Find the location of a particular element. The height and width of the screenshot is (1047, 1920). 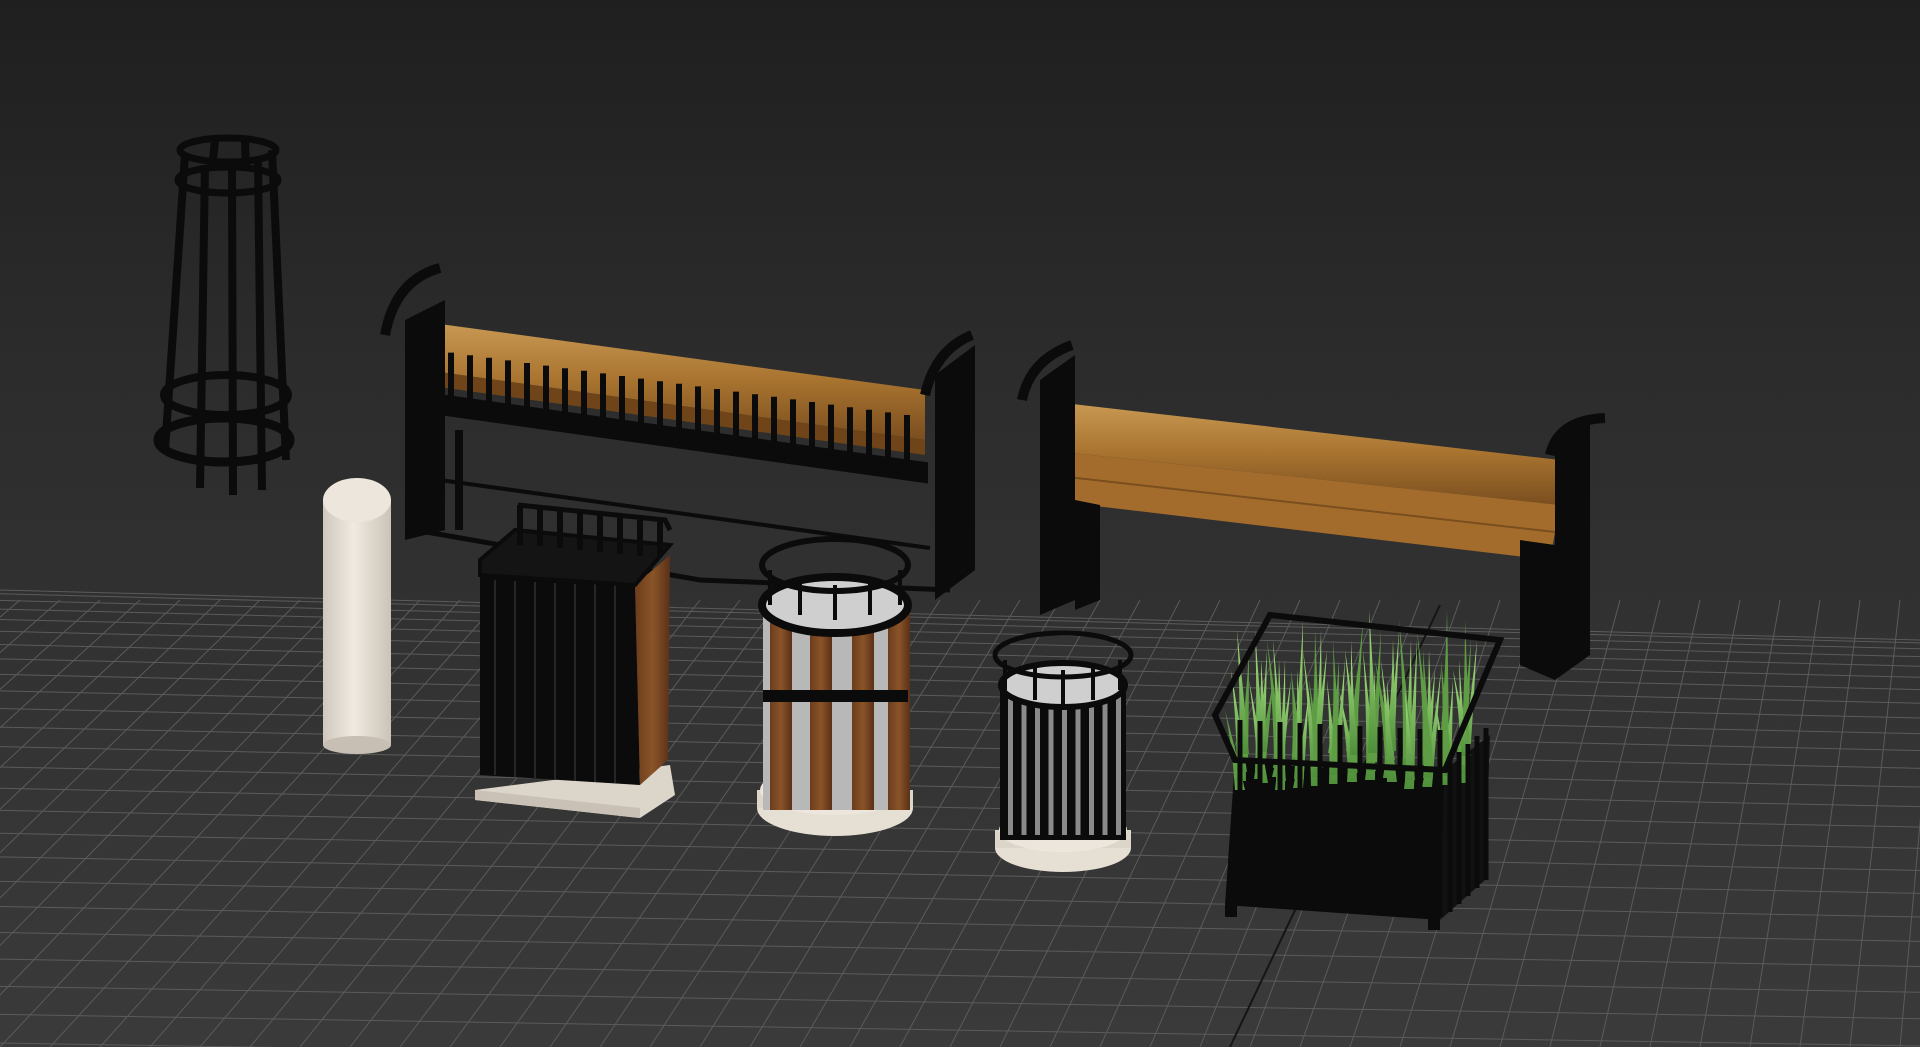

metal-bin-bars is located at coordinates (1064, 762).